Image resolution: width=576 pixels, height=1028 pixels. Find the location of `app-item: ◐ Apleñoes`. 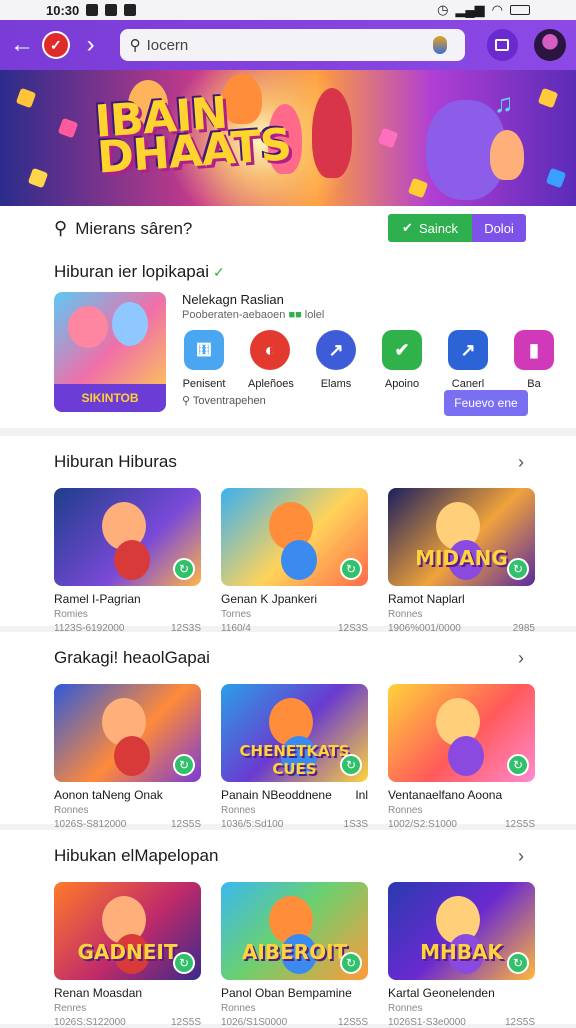

app-item: ◐ Apleñoes is located at coordinates (271, 360).